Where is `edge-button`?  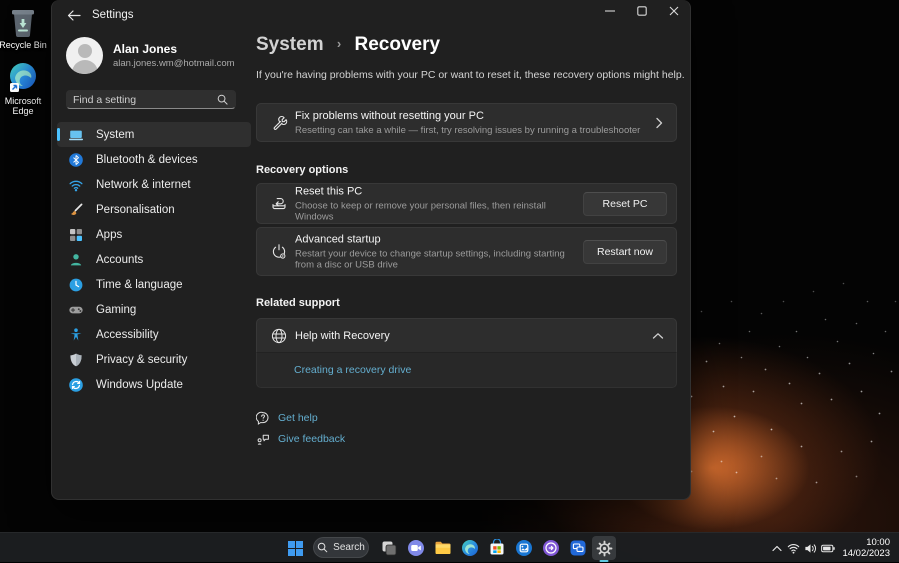
edge-button is located at coordinates (470, 548).